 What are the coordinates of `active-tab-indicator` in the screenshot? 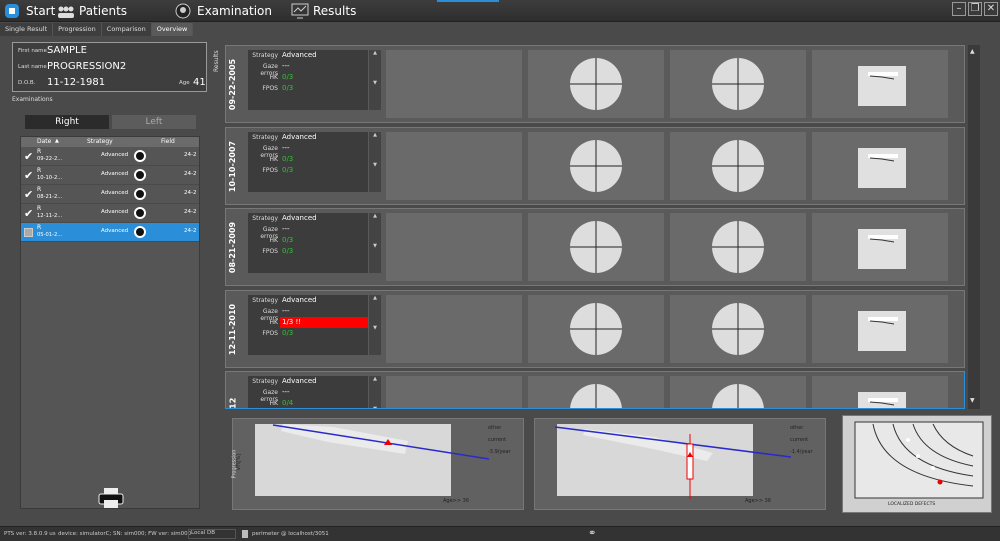 It's located at (468, 1).